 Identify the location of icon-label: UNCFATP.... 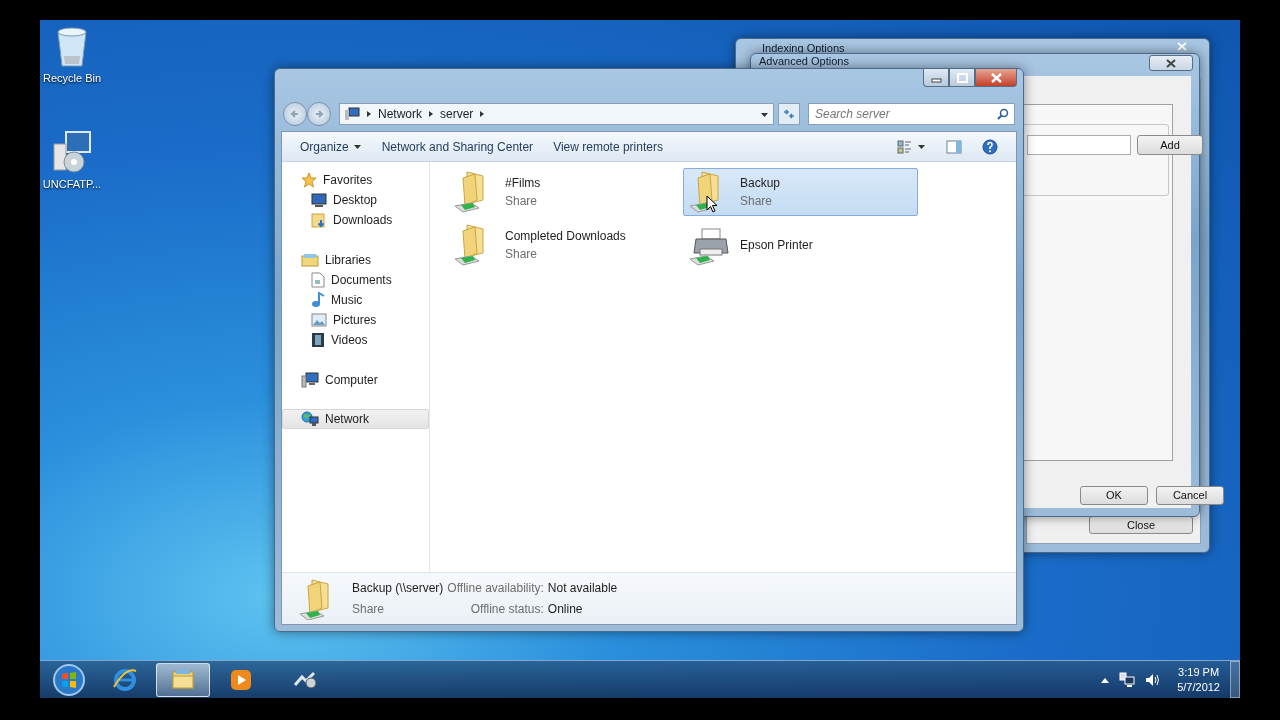
(72, 184).